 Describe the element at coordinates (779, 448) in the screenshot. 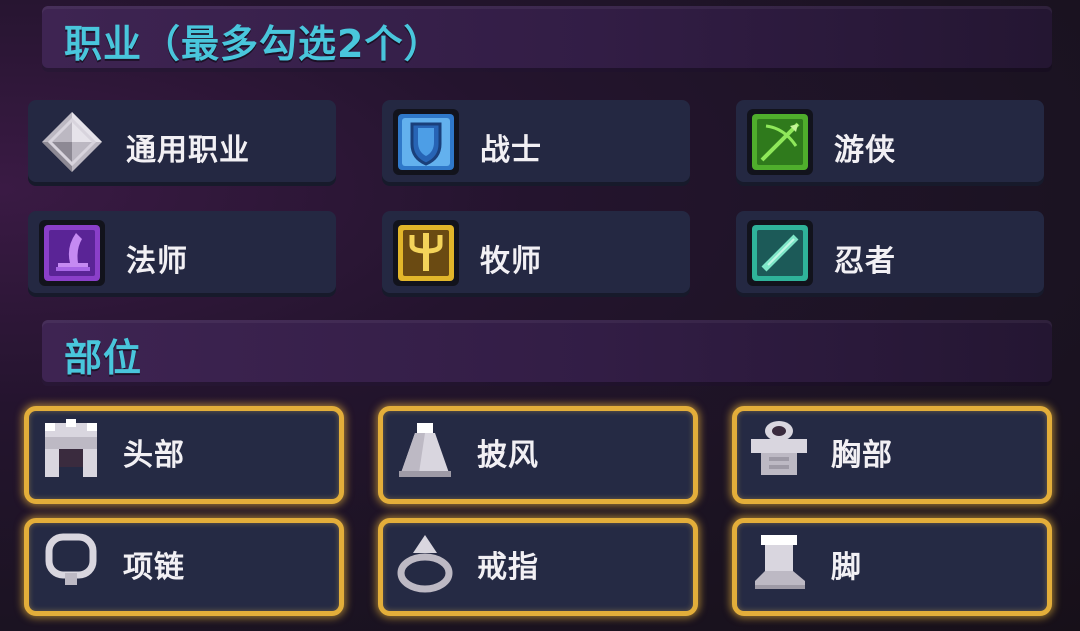

I see `chest-armor-icon` at that location.